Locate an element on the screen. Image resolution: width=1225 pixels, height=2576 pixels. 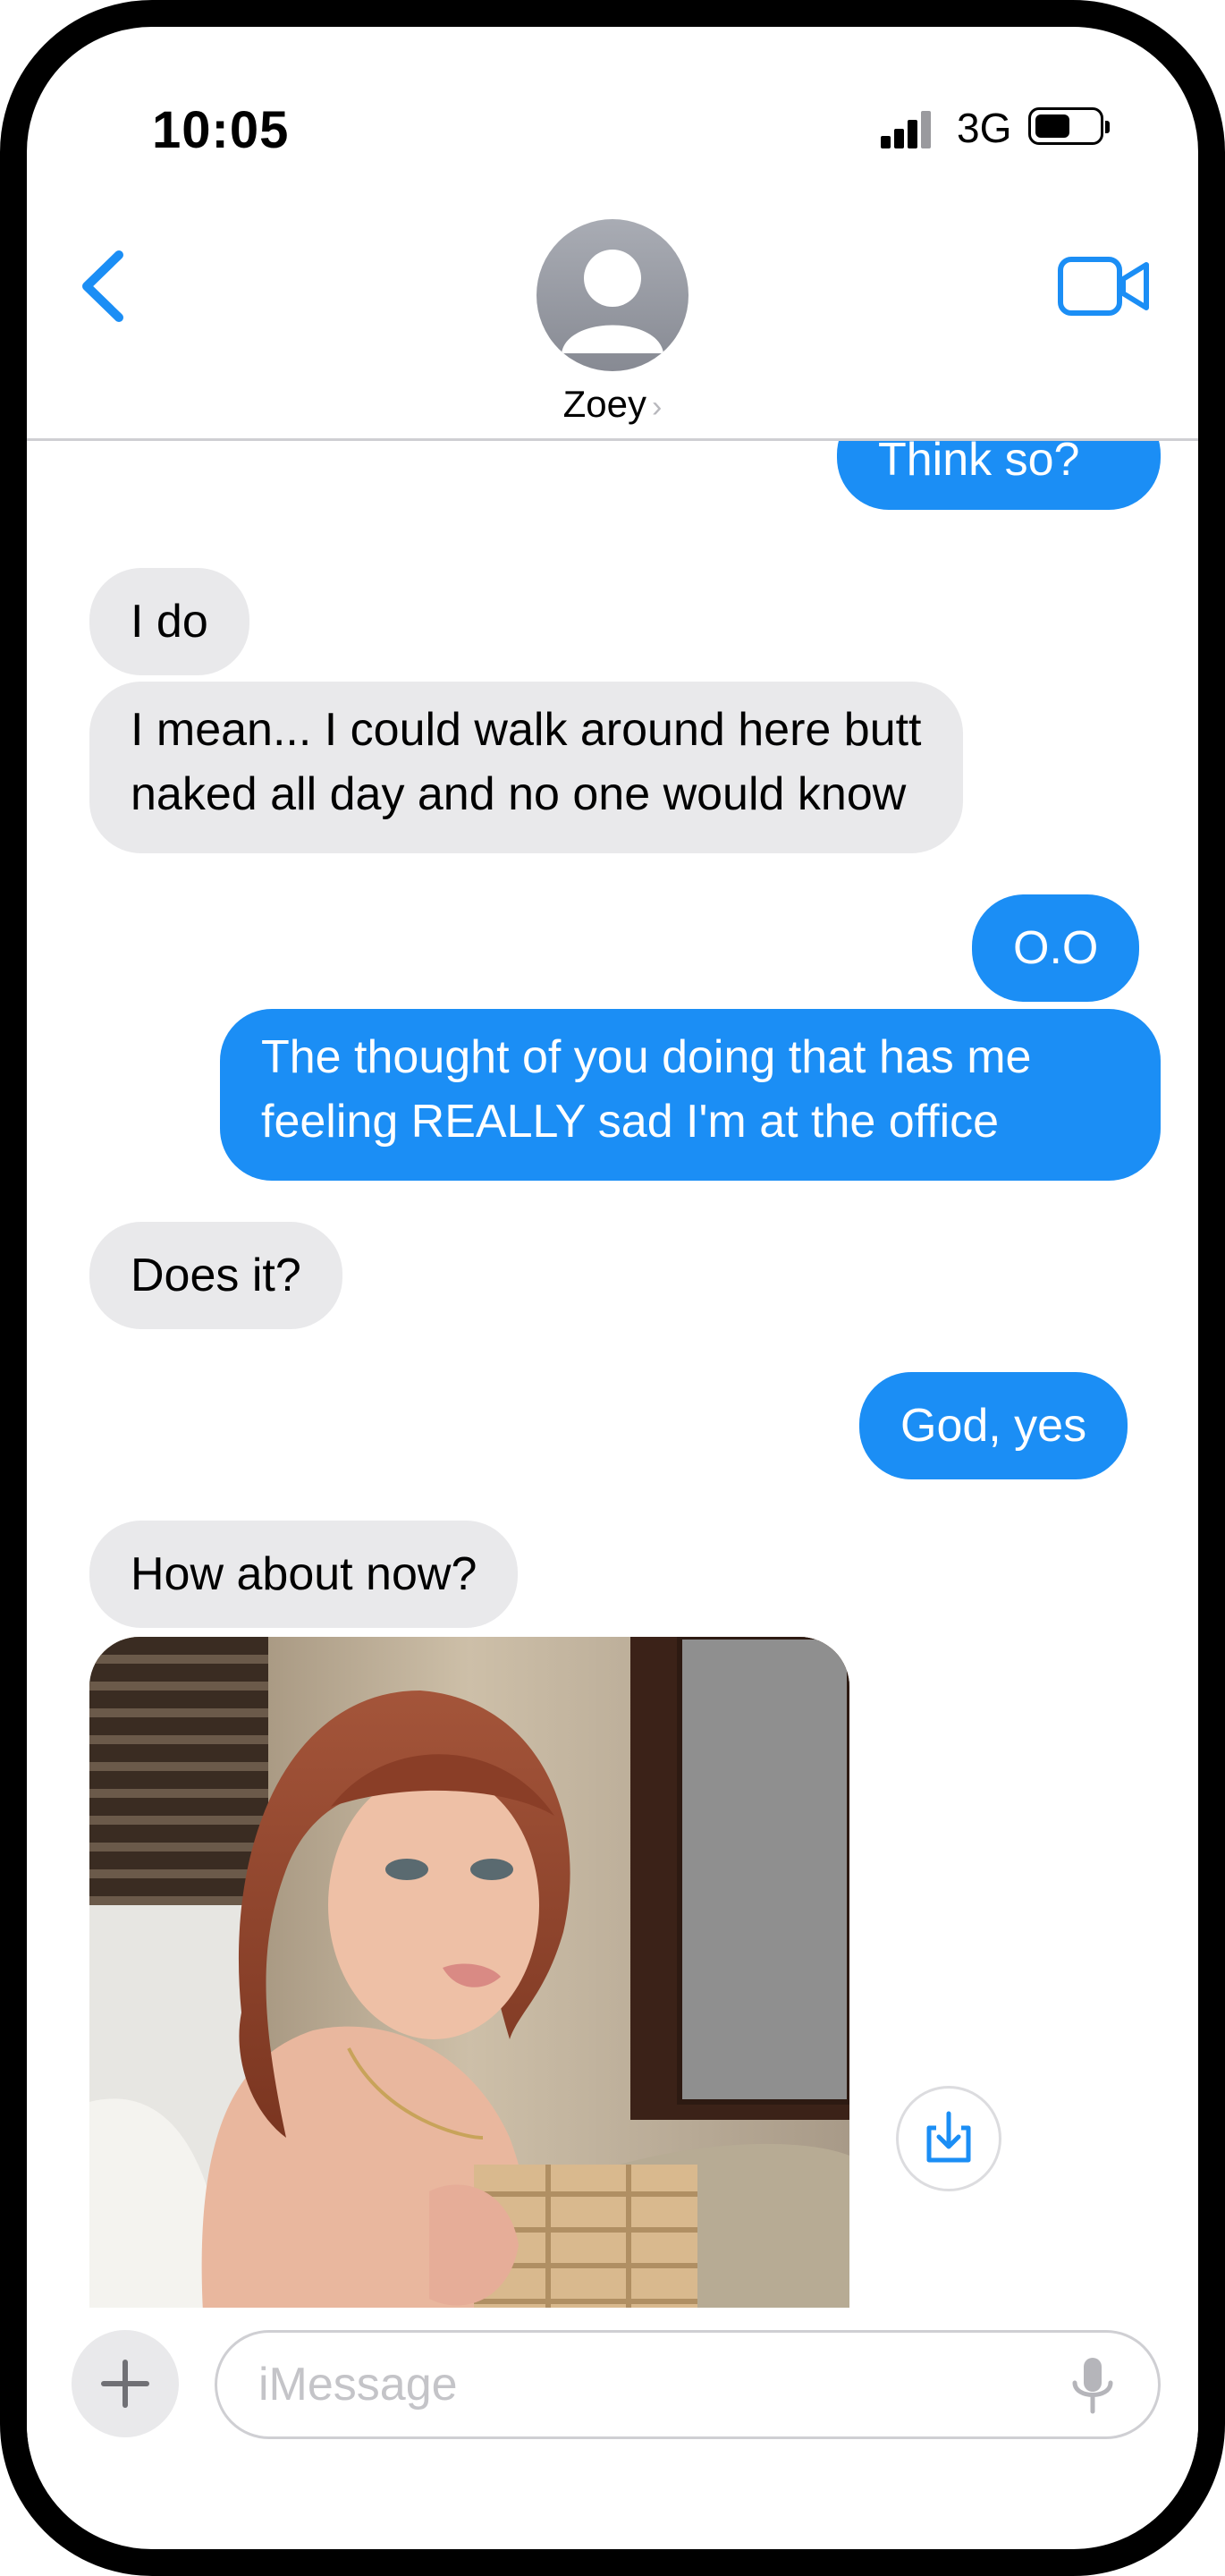
battery-icon is located at coordinates (1069, 126).